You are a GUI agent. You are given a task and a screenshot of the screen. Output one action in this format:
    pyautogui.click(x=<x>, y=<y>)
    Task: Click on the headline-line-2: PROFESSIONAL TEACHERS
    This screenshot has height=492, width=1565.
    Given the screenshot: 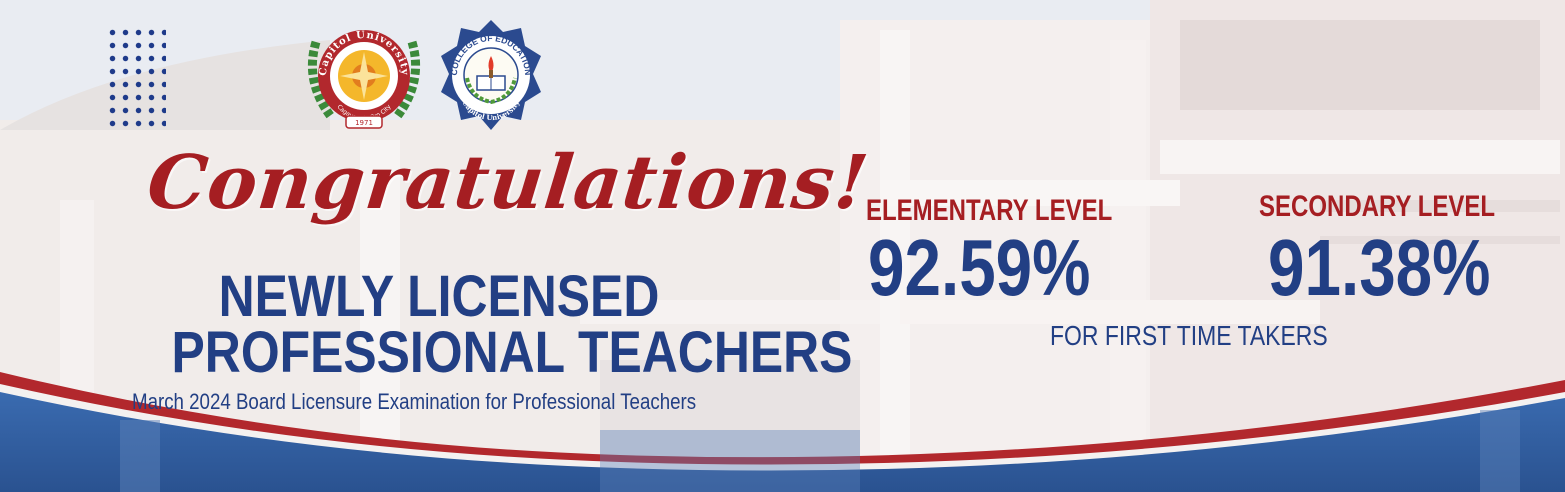 What is the action you would take?
    pyautogui.click(x=512, y=352)
    